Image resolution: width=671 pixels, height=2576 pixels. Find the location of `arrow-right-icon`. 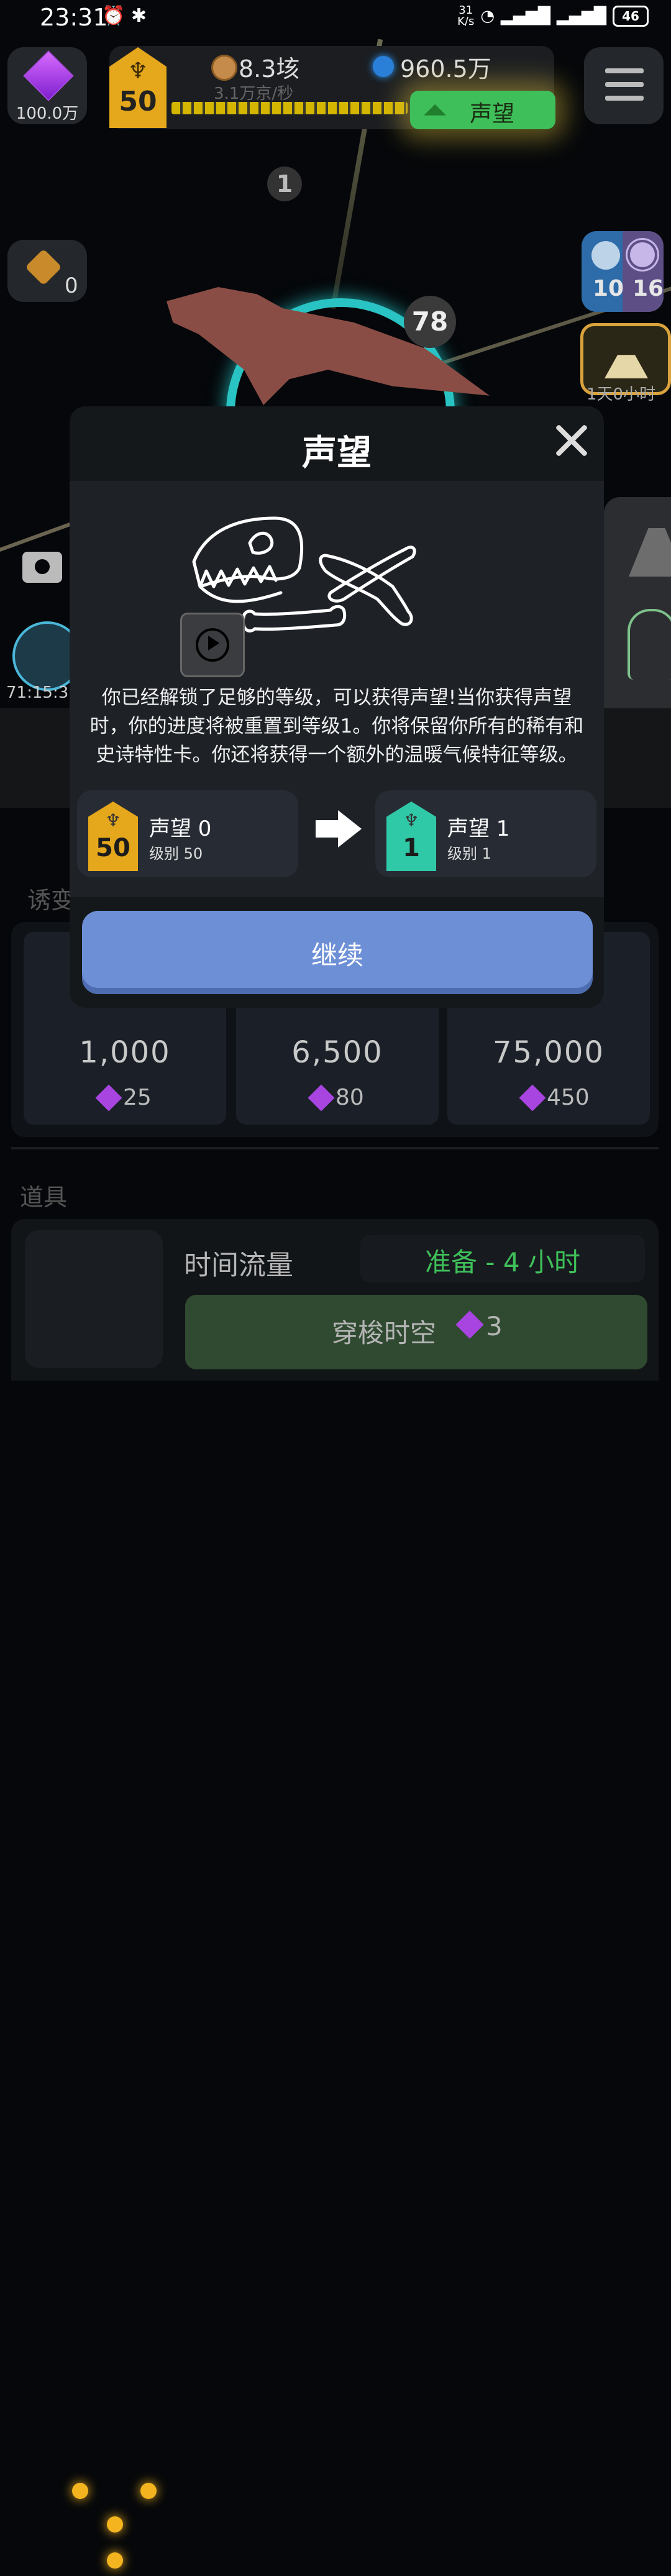

arrow-right-icon is located at coordinates (339, 828).